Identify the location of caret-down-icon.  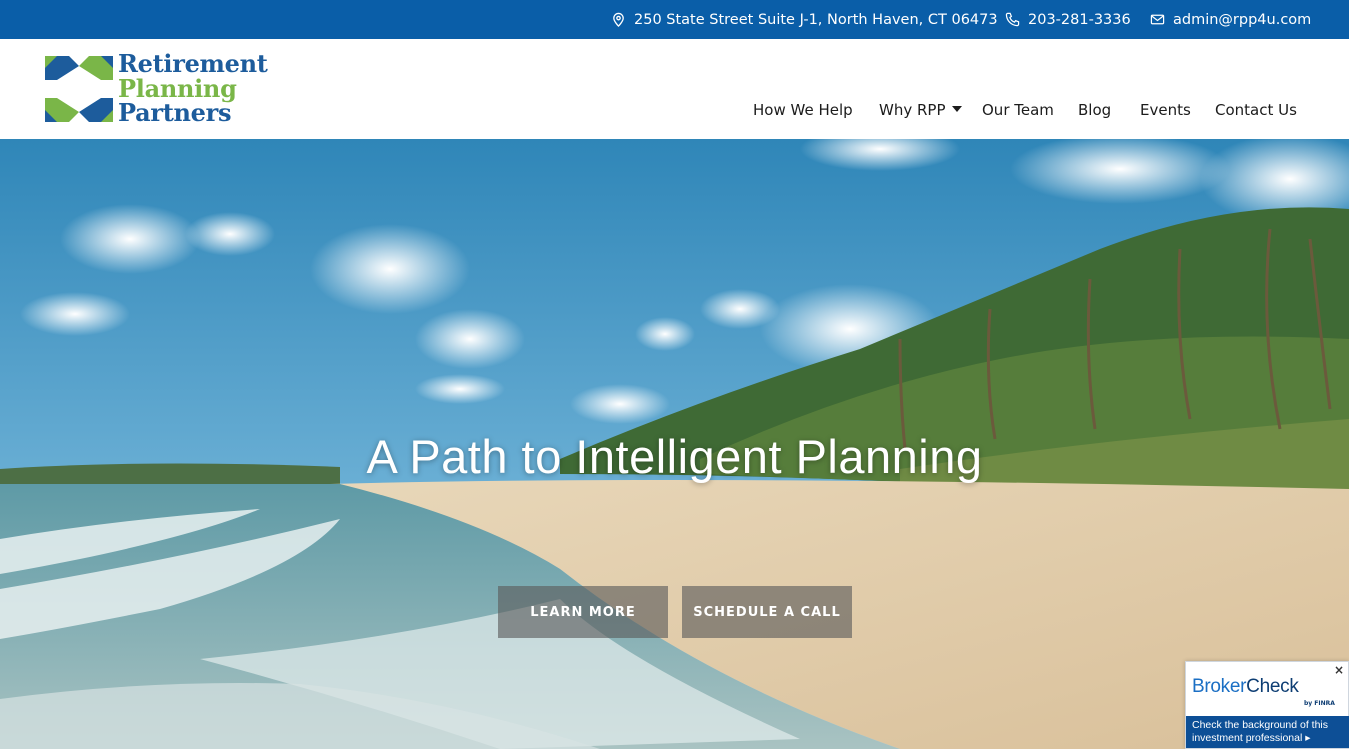
(956, 108).